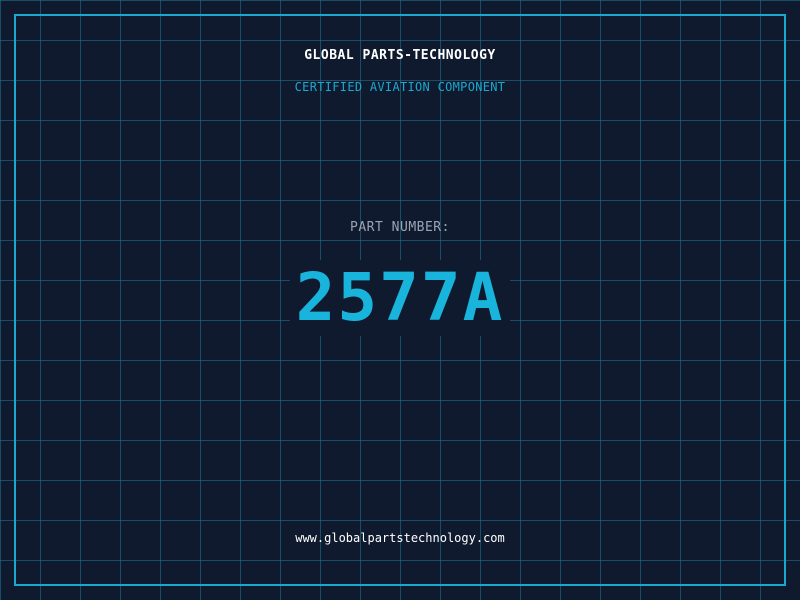 The height and width of the screenshot is (600, 800). What do you see at coordinates (400, 87) in the screenshot?
I see `tagline: CERTIFIED AVIATION COMPONENT` at bounding box center [400, 87].